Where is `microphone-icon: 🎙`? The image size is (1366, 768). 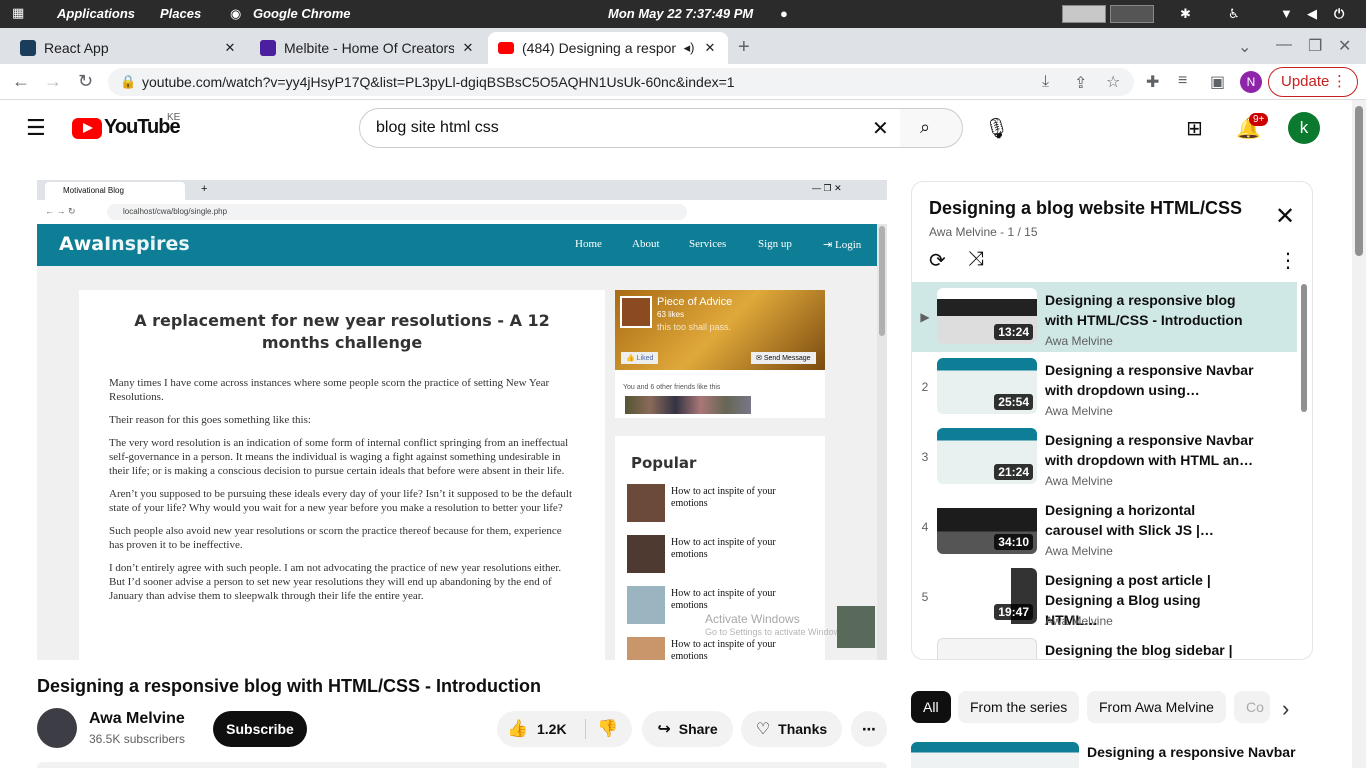
microphone-icon: 🎙 is located at coordinates (996, 128).